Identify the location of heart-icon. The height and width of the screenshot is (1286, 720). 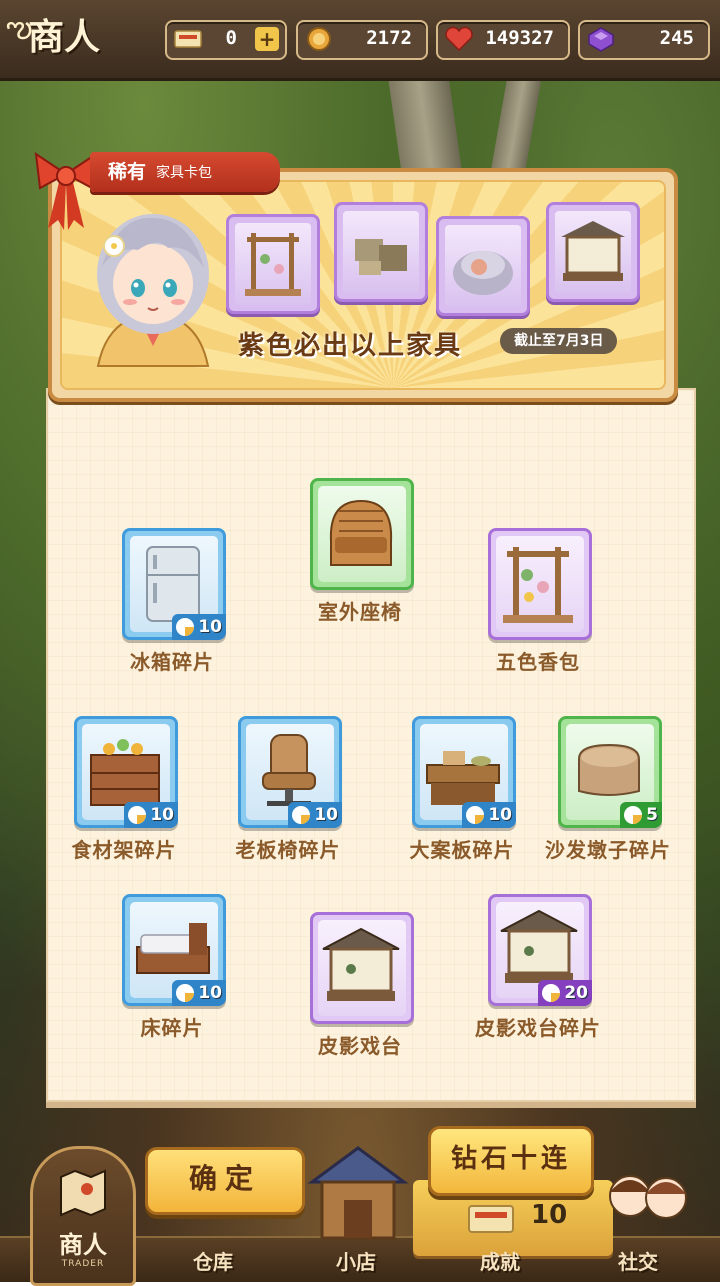
(459, 39).